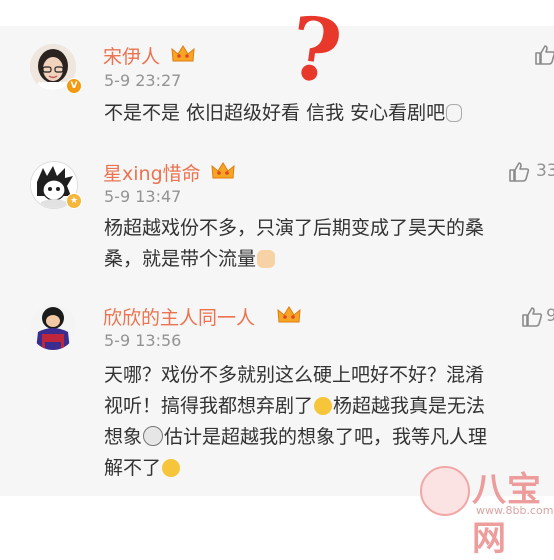 The image size is (554, 560). I want to click on comment-text: 杨超越戏份不多，只演了后期变成了昊天的桑 桑，就是带个流量, so click(294, 244).